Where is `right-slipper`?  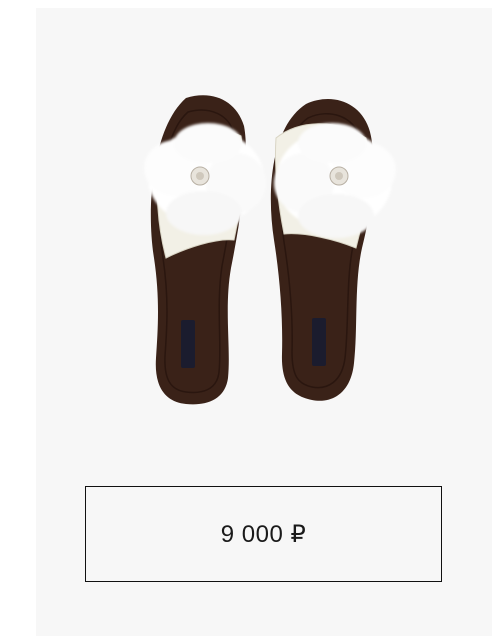 right-slipper is located at coordinates (333, 250).